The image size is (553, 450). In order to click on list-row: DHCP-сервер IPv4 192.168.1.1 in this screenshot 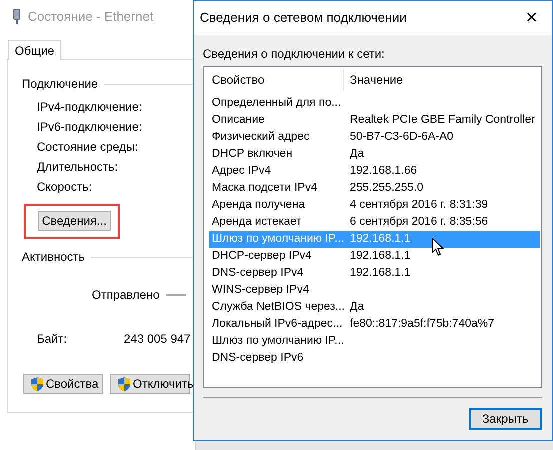, I will do `click(374, 256)`.